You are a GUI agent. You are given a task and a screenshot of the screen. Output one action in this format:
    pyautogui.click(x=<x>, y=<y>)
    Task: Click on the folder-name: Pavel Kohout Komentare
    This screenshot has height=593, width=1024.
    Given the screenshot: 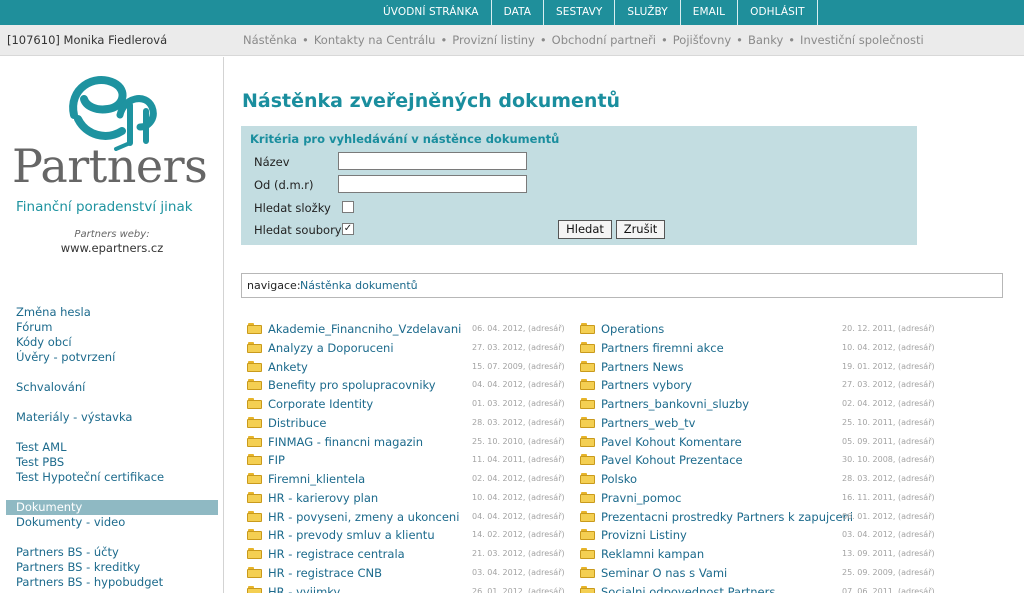 What is the action you would take?
    pyautogui.click(x=671, y=442)
    